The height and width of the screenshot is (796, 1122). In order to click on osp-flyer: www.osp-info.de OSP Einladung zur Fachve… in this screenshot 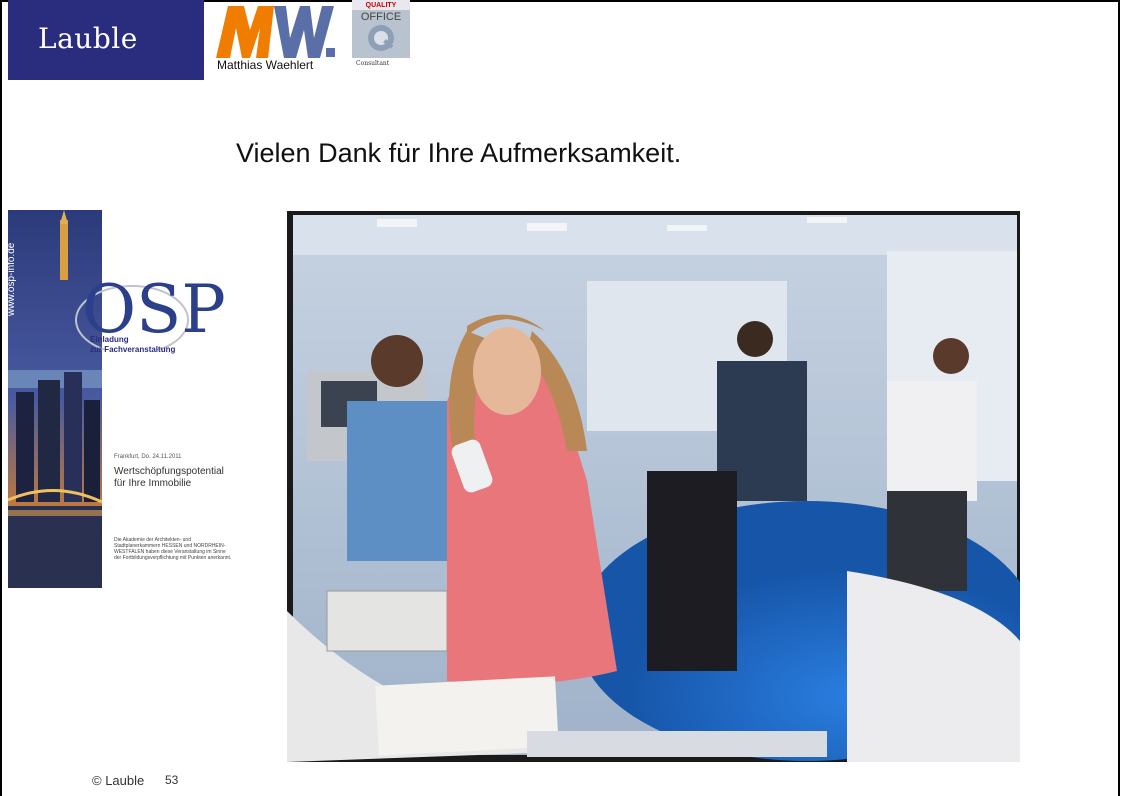, I will do `click(120, 400)`.